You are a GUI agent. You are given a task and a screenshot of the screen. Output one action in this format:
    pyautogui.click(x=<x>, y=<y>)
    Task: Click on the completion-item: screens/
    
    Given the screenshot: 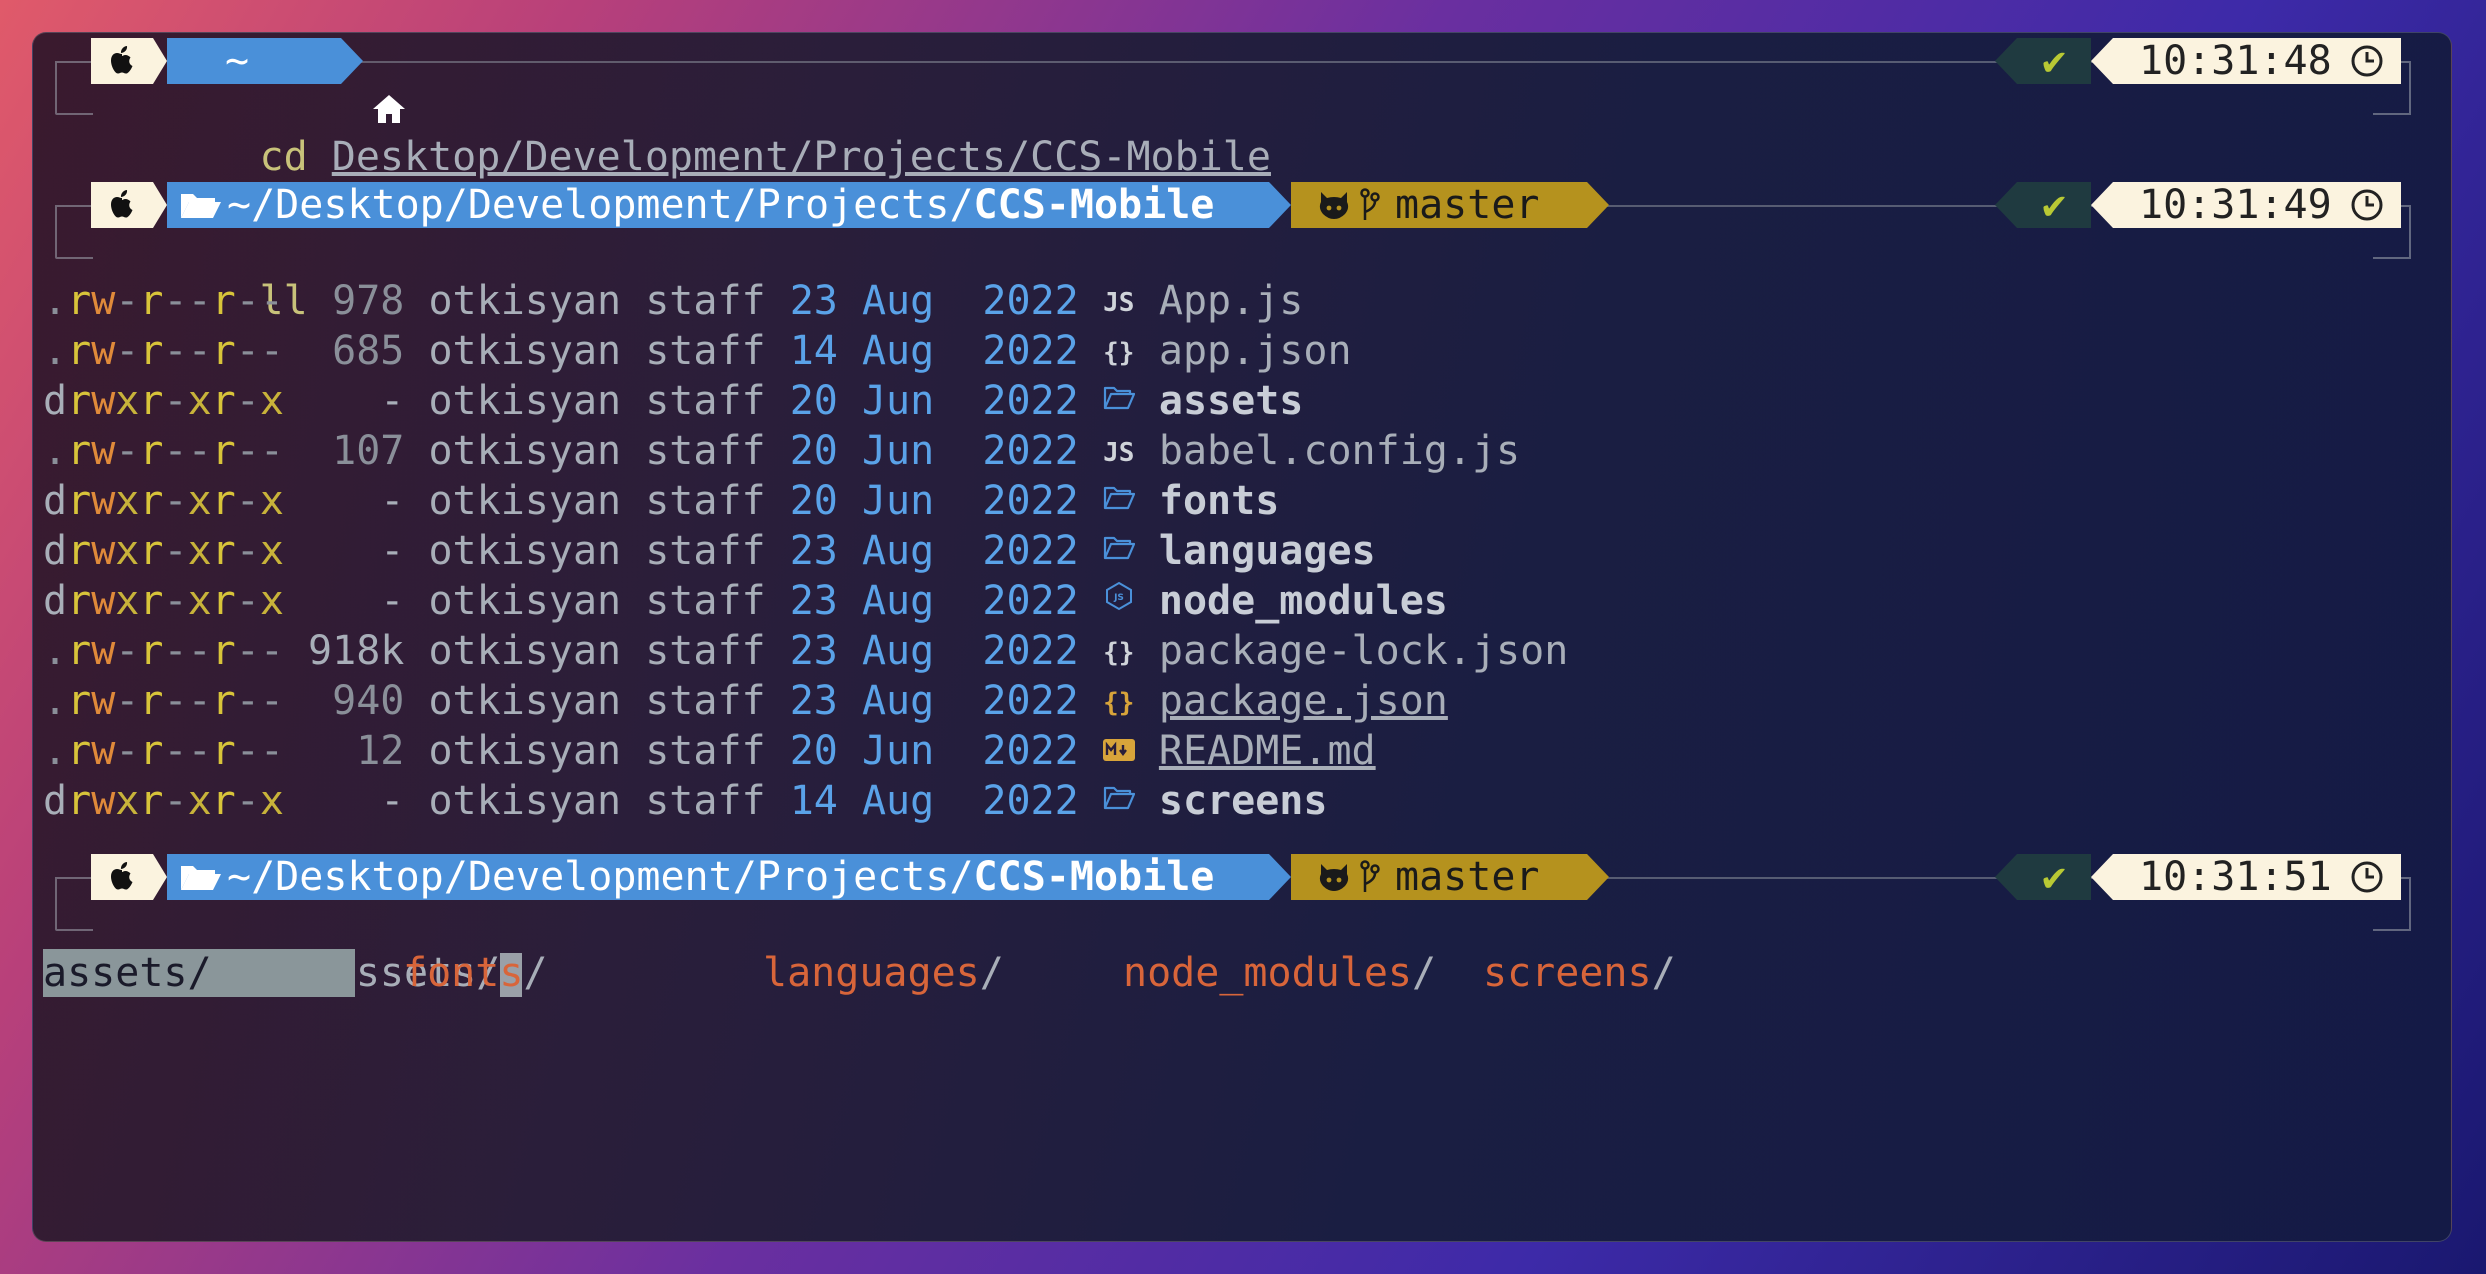 What is the action you would take?
    pyautogui.click(x=1663, y=973)
    